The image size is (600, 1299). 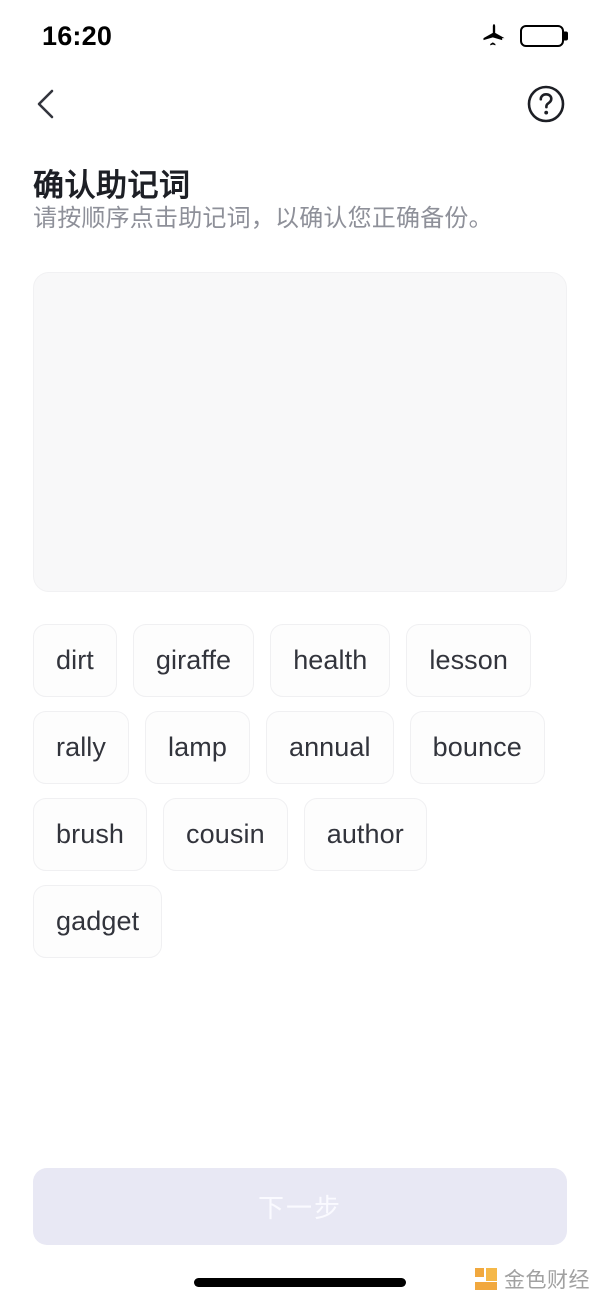 What do you see at coordinates (197, 747) in the screenshot?
I see `word-chip: lamp` at bounding box center [197, 747].